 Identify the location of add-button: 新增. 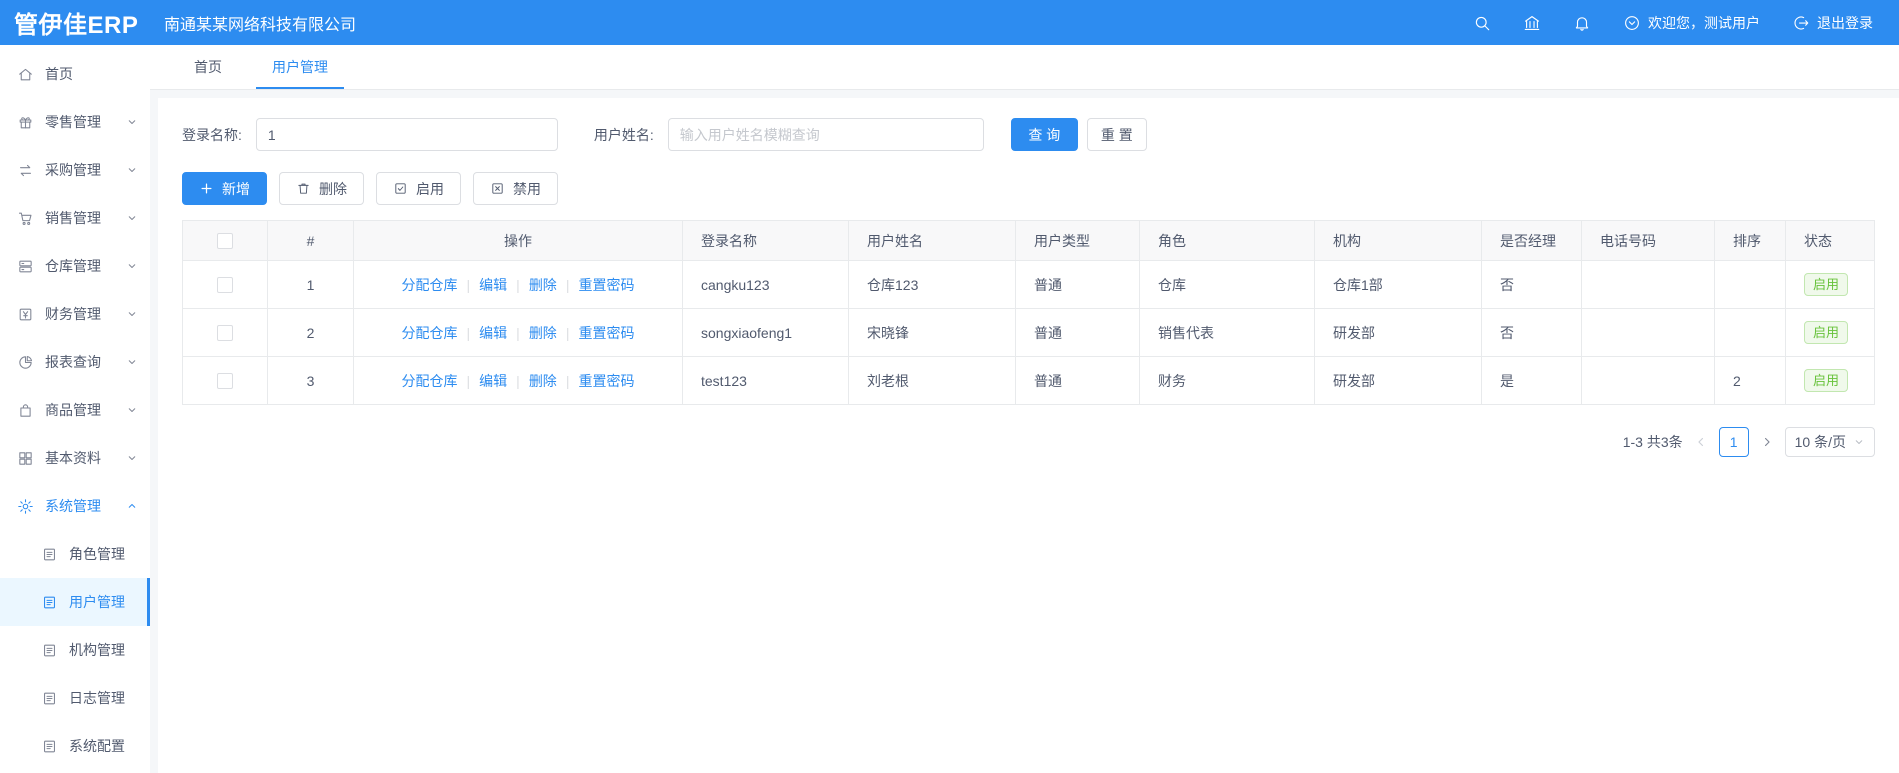
(224, 188).